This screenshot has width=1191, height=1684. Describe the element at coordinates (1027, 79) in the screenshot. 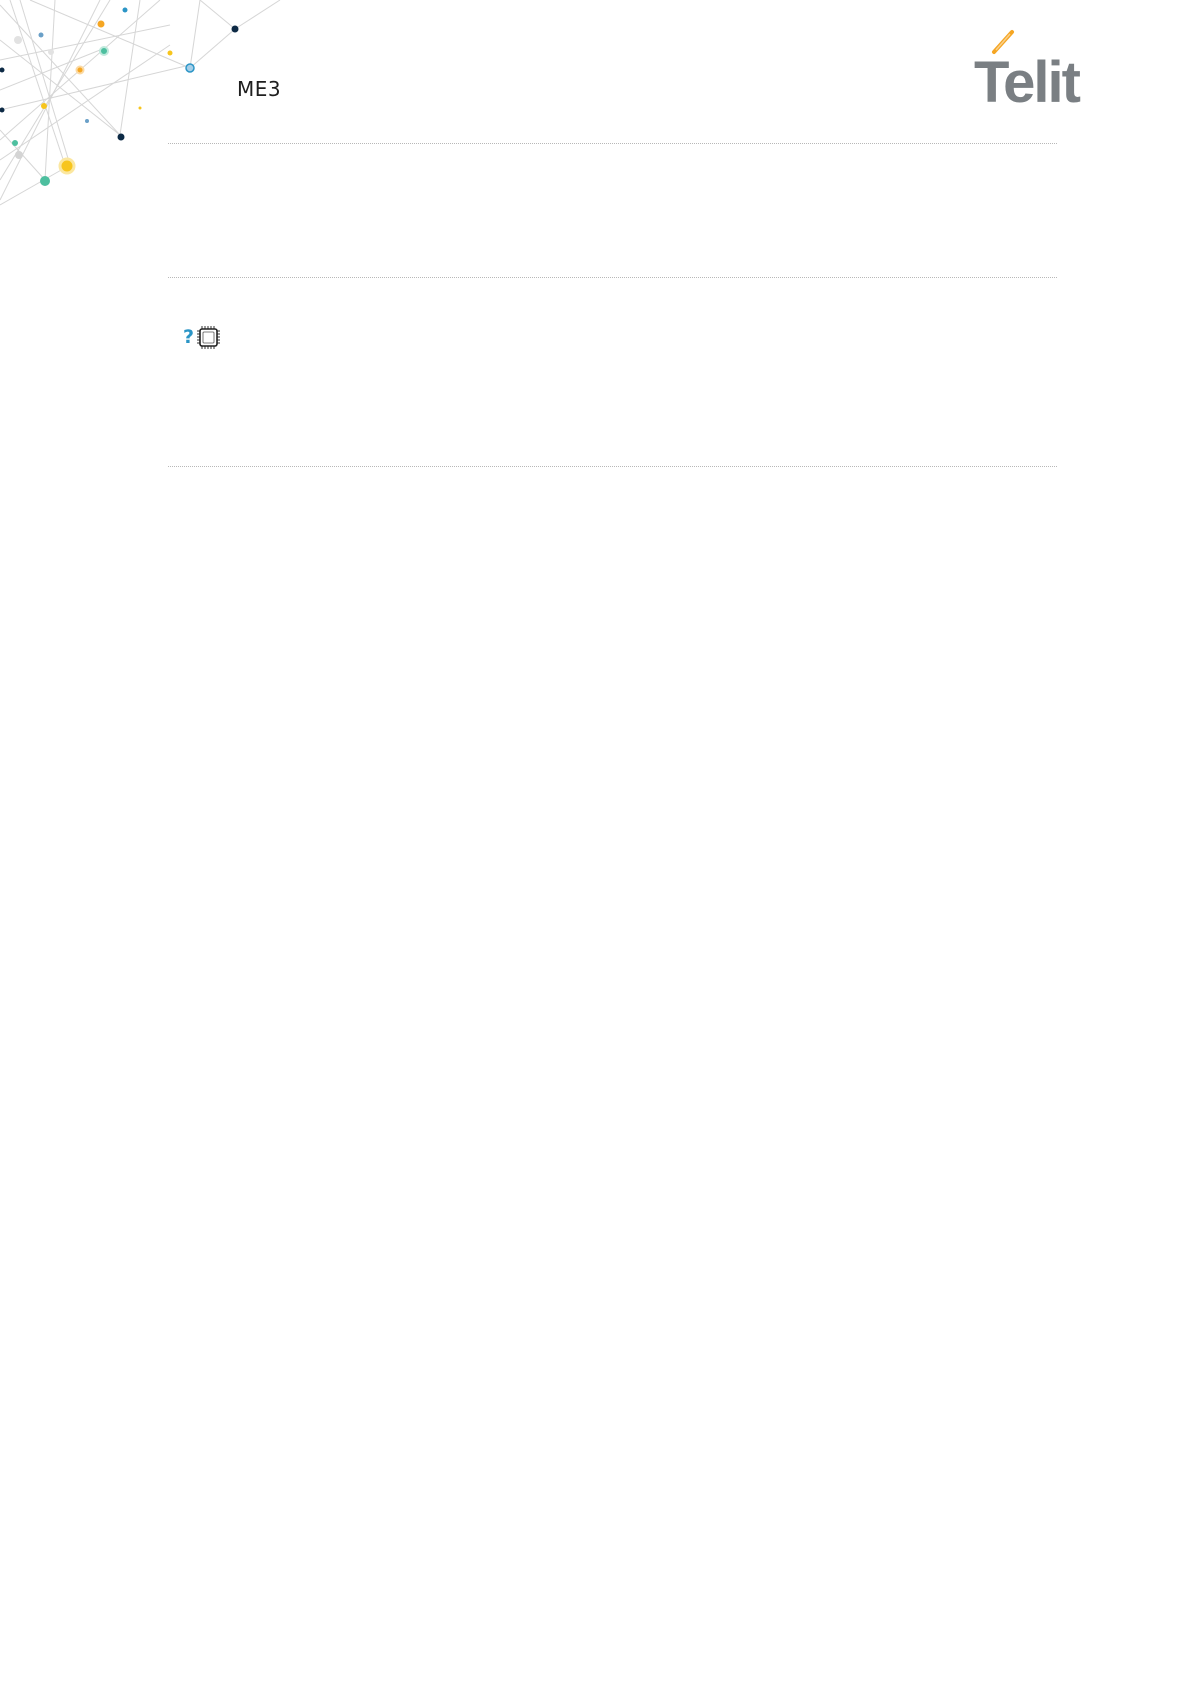

I see `logo-wordmark: Telit` at that location.